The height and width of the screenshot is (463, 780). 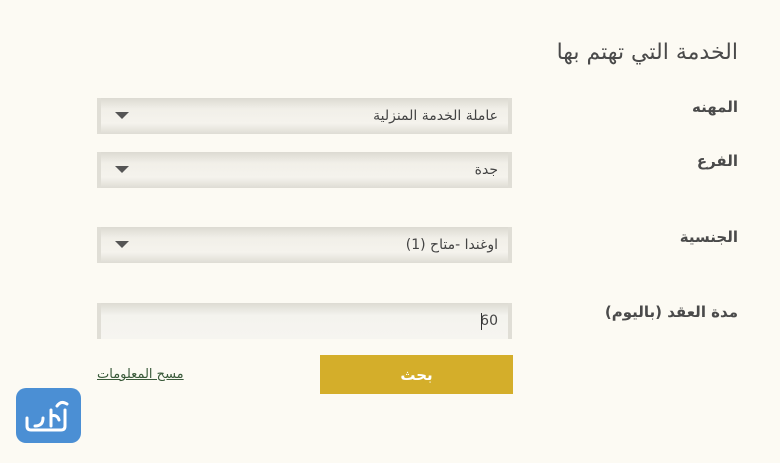 What do you see at coordinates (416, 374) in the screenshot?
I see `search-button: بحث` at bounding box center [416, 374].